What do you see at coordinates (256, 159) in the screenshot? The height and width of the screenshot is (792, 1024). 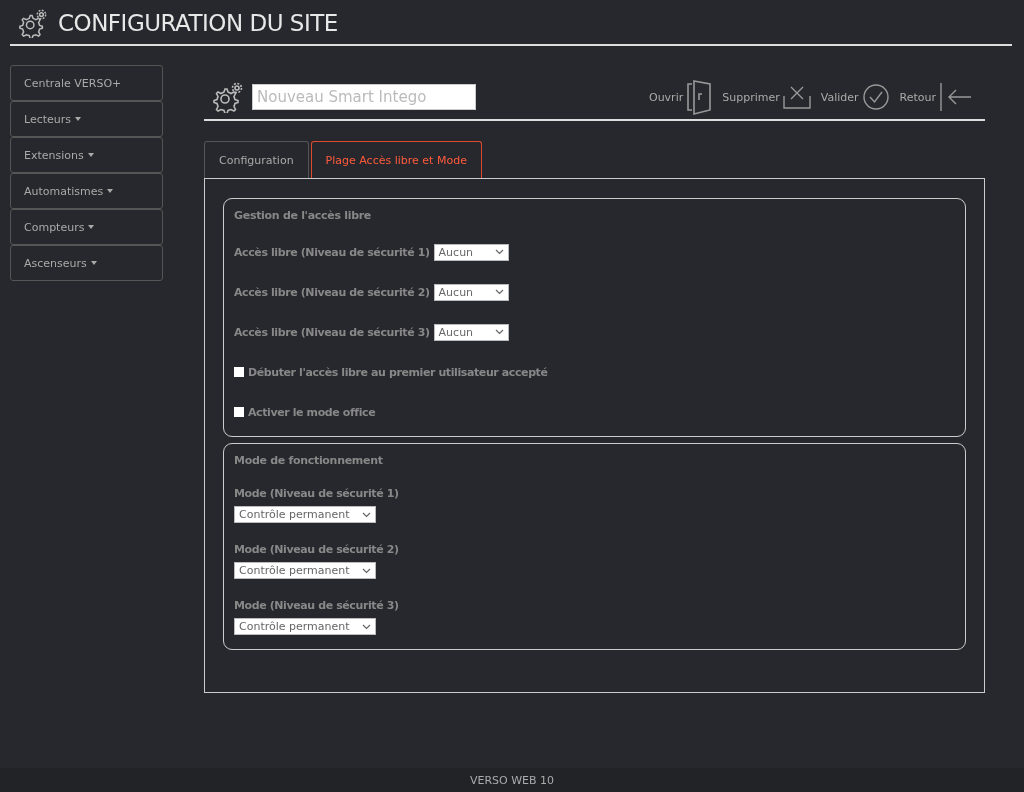 I see `tab: Configuration` at bounding box center [256, 159].